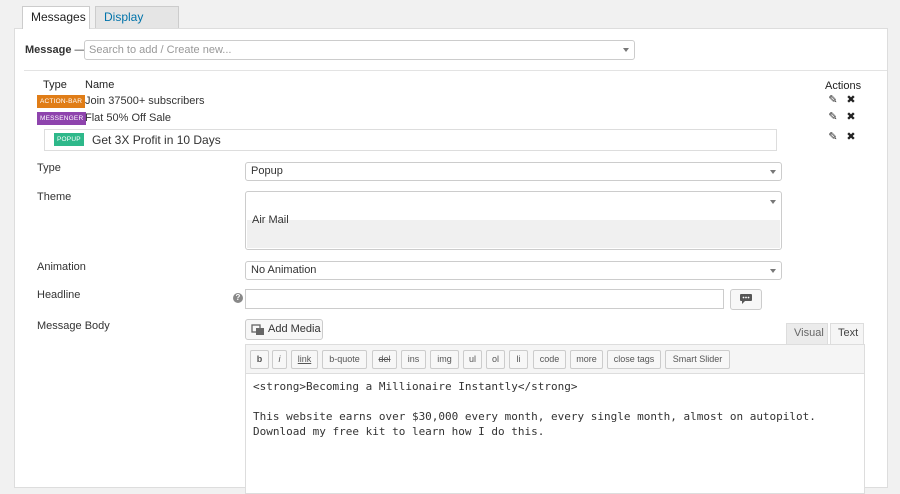 Image resolution: width=900 pixels, height=494 pixels. Describe the element at coordinates (518, 359) in the screenshot. I see `qt-li-button: li` at that location.